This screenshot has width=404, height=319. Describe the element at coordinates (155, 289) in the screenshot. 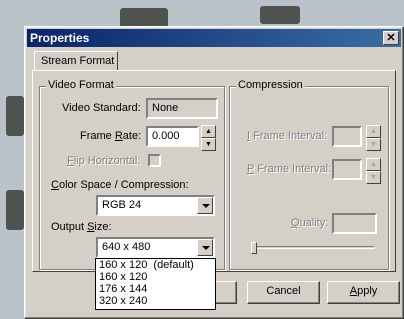

I see `list-item: 176 x 144` at that location.